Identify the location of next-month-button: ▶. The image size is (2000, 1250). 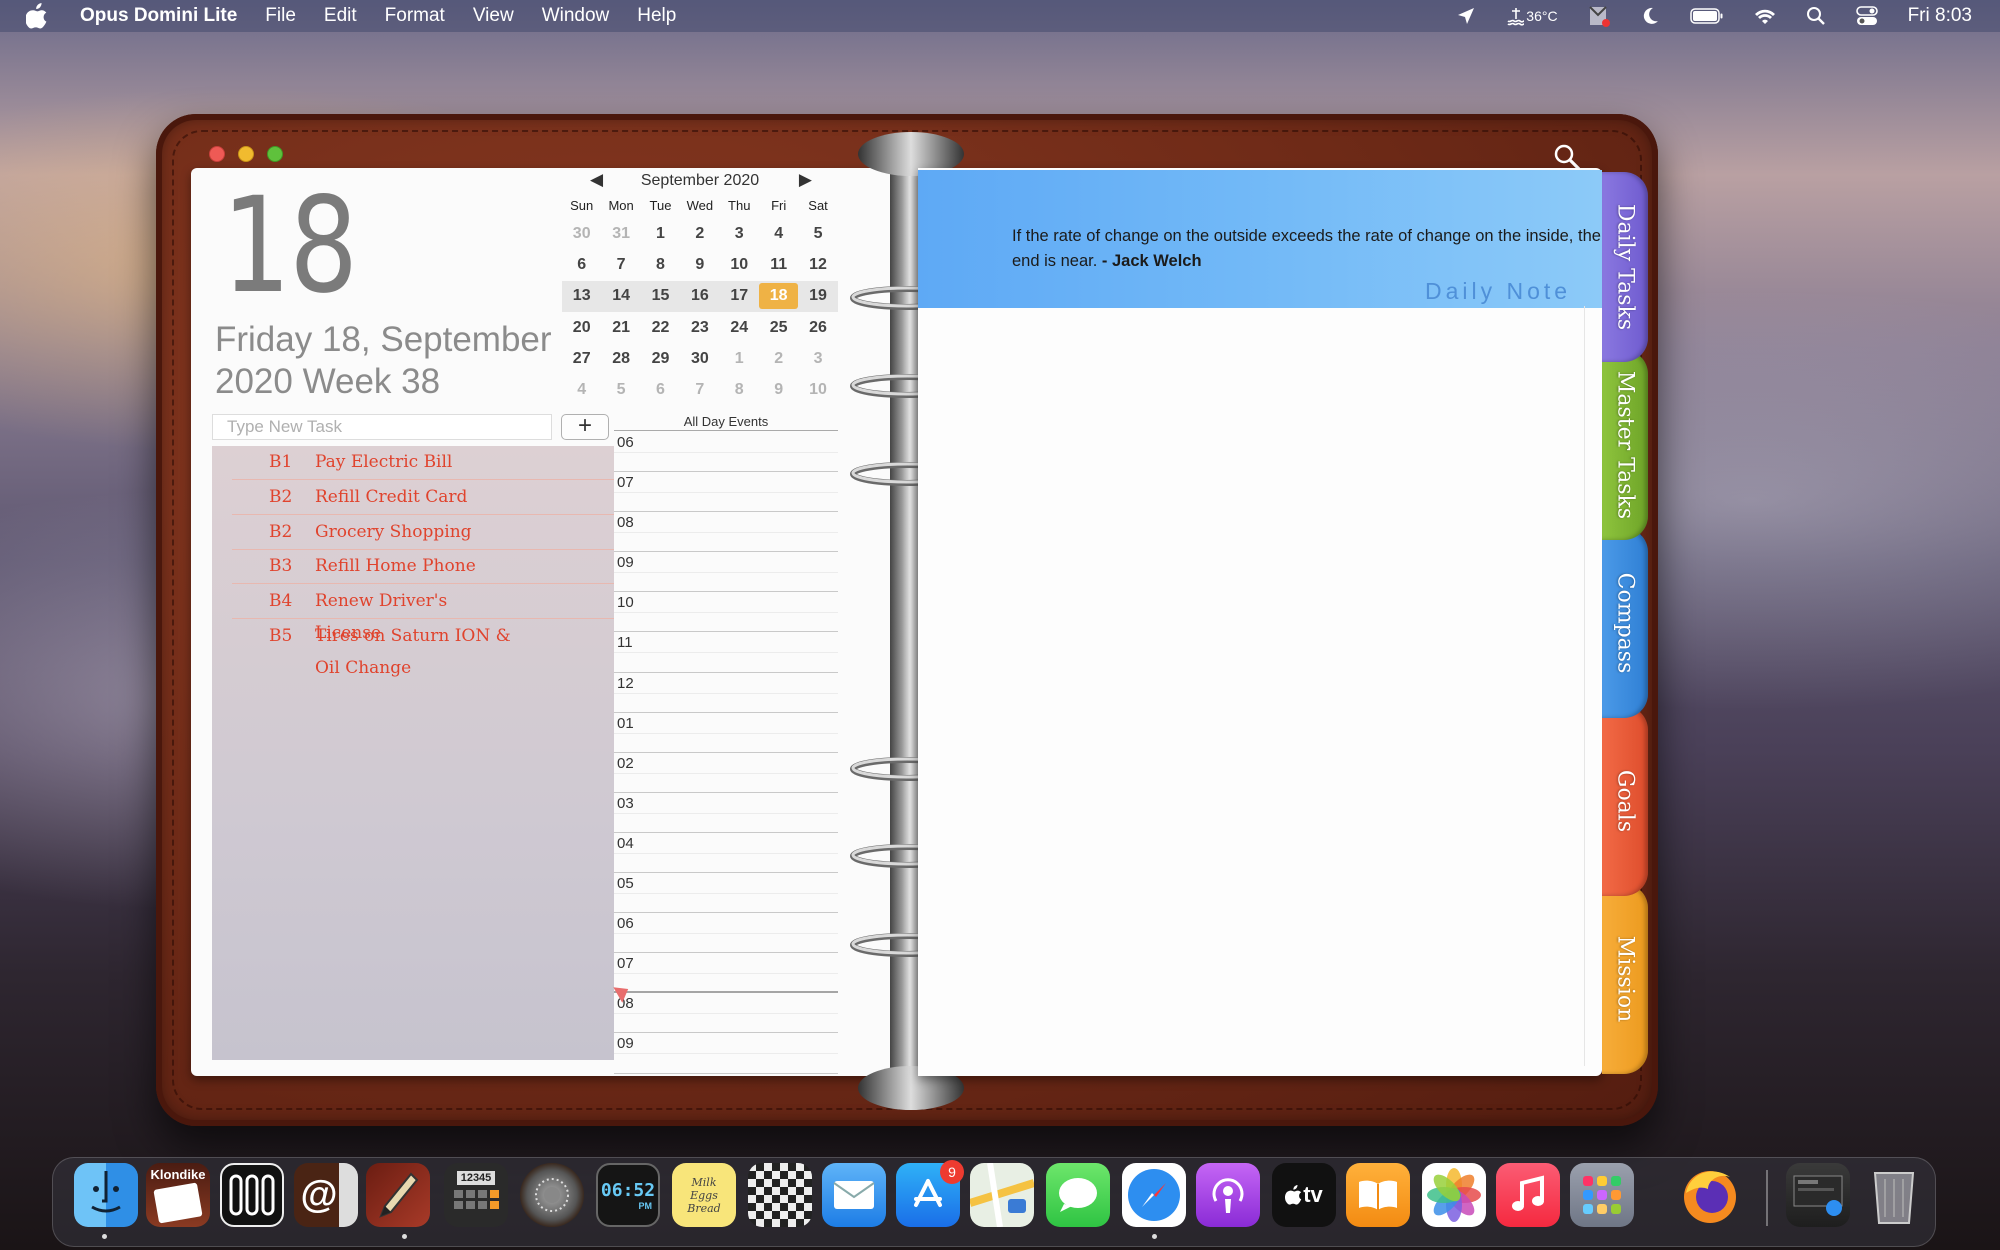
(805, 180).